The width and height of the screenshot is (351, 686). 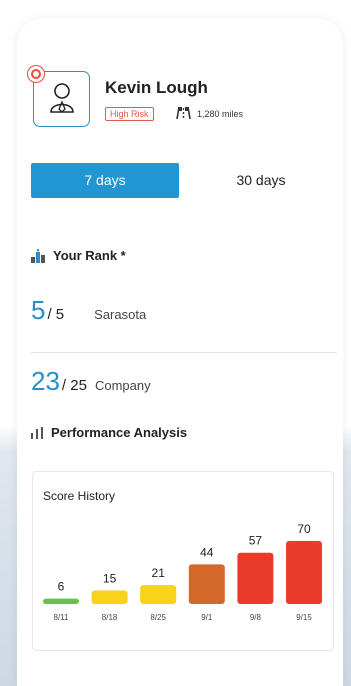 I want to click on rank-company-value: 23, so click(x=45, y=381).